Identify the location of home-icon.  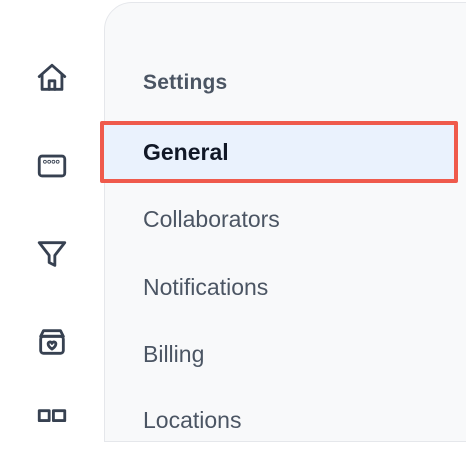
(52, 78).